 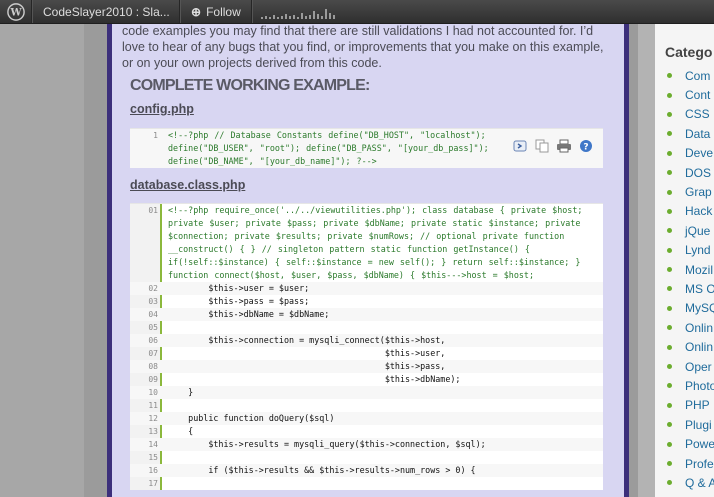 I want to click on code-text: $this->user,, so click(x=307, y=353).